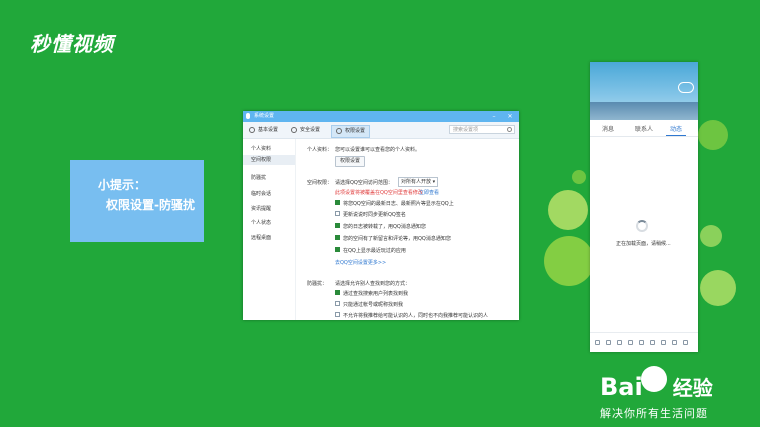  What do you see at coordinates (350, 161) in the screenshot?
I see `permission-settings-button: 权限设置` at bounding box center [350, 161].